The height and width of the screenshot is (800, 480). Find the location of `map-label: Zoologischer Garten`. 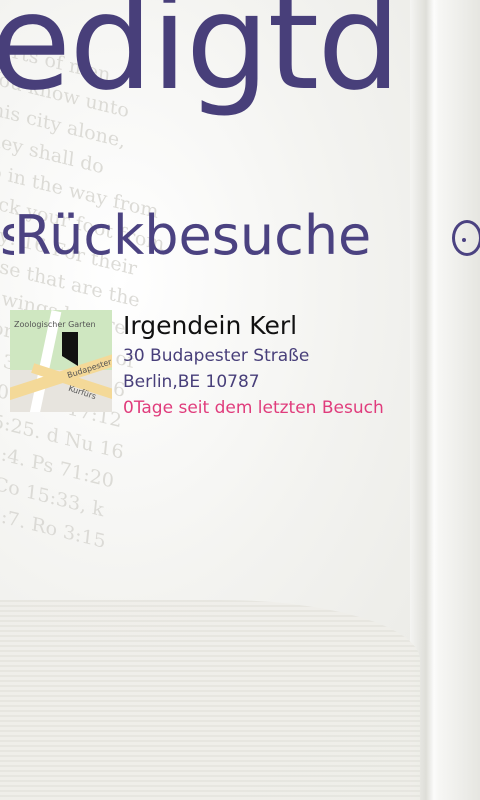

map-label: Zoologischer Garten is located at coordinates (55, 324).